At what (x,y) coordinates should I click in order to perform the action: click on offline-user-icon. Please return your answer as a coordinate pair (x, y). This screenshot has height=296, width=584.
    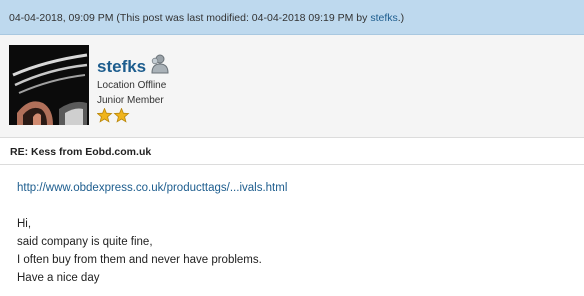
    Looking at the image, I should click on (160, 66).